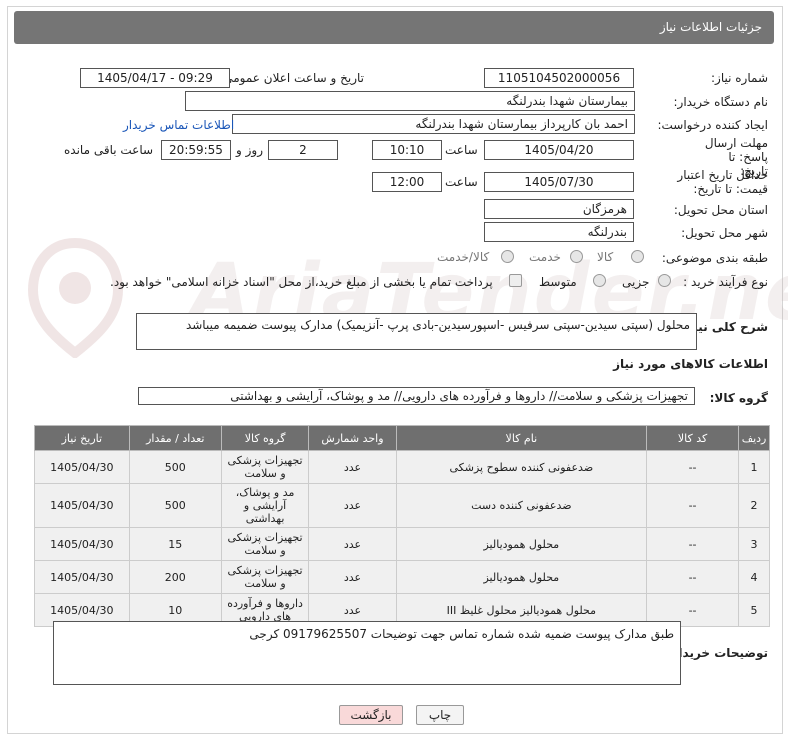  What do you see at coordinates (352, 438) in the screenshot?
I see `col-unit: واحد شمارش` at bounding box center [352, 438].